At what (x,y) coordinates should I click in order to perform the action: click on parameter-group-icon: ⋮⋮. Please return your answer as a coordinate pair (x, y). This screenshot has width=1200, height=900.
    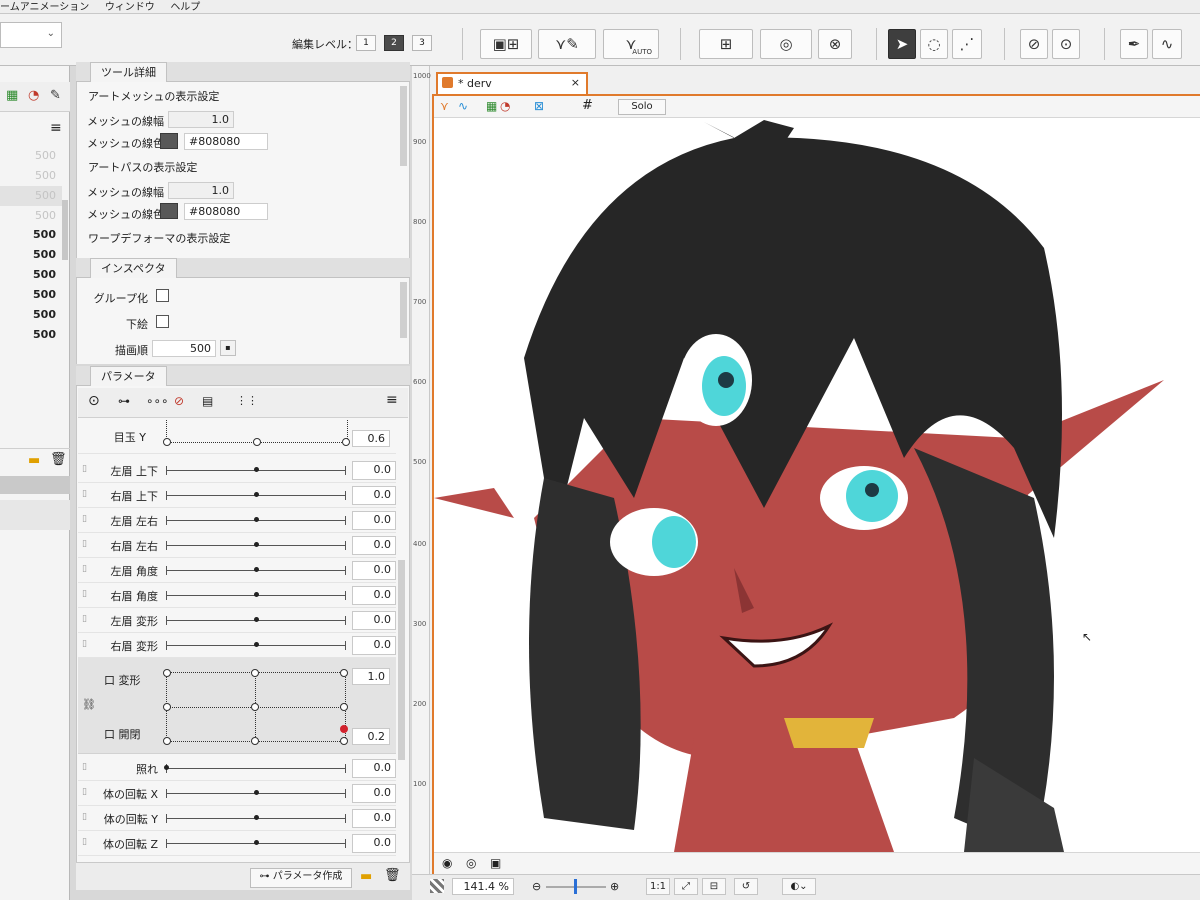
    Looking at the image, I should click on (247, 400).